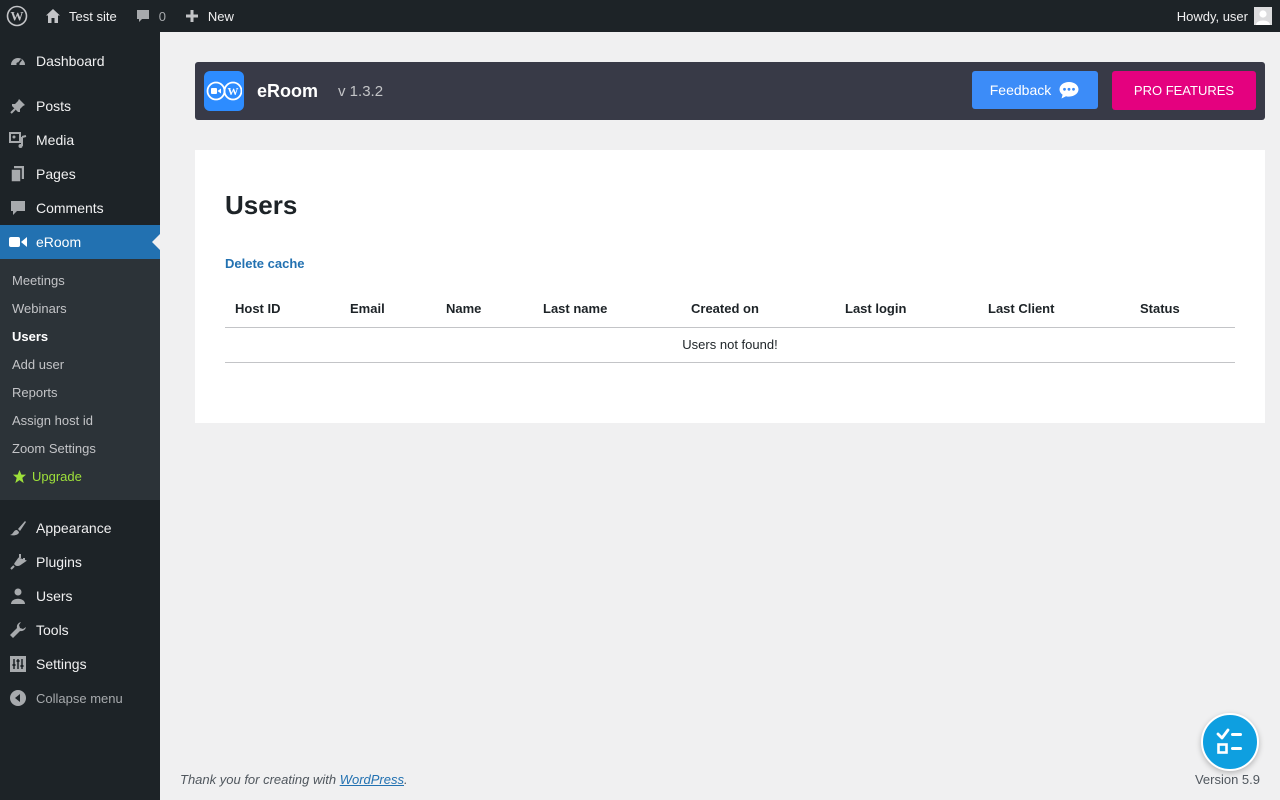  I want to click on submenu-item-webinars: Webinars, so click(80, 308).